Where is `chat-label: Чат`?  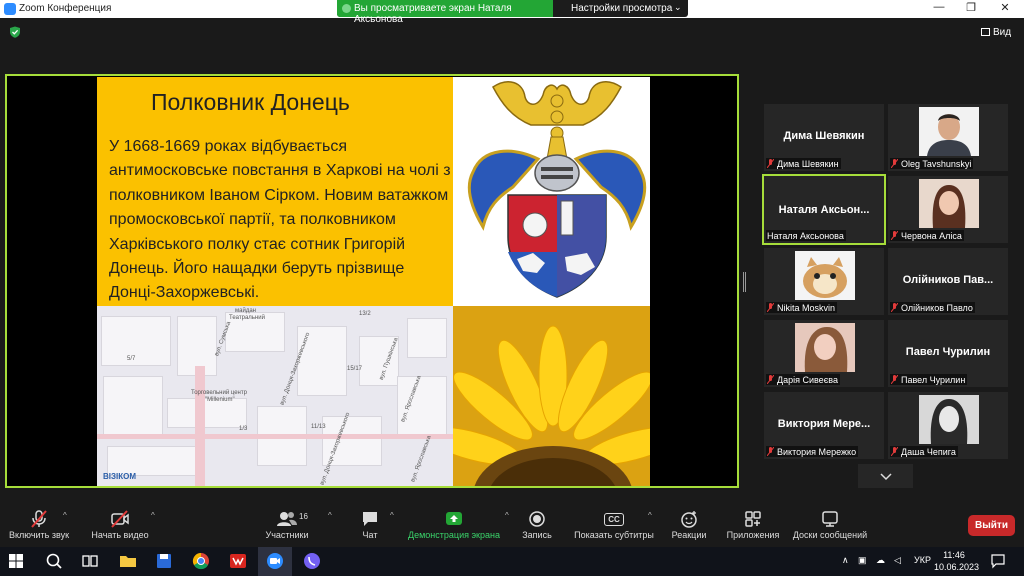 chat-label: Чат is located at coordinates (370, 535).